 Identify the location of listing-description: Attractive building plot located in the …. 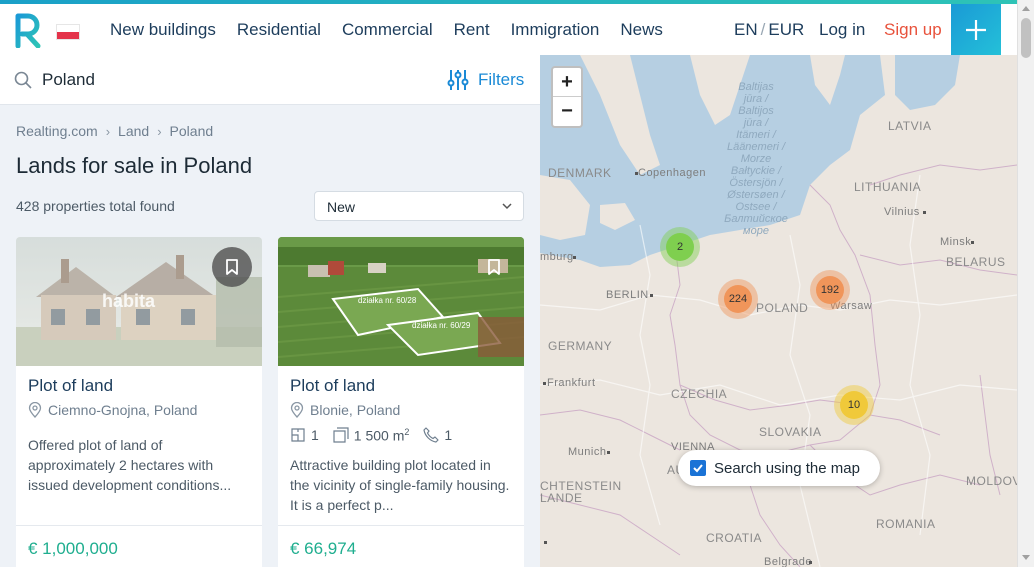
(400, 485).